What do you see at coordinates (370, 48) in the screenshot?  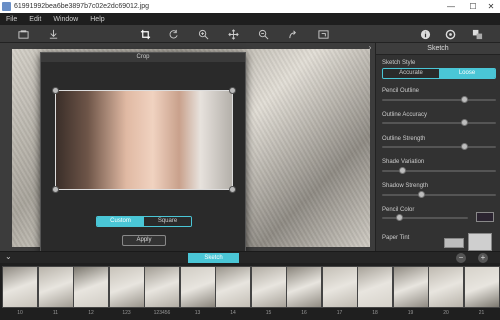 I see `panel-collapse-button: ›` at bounding box center [370, 48].